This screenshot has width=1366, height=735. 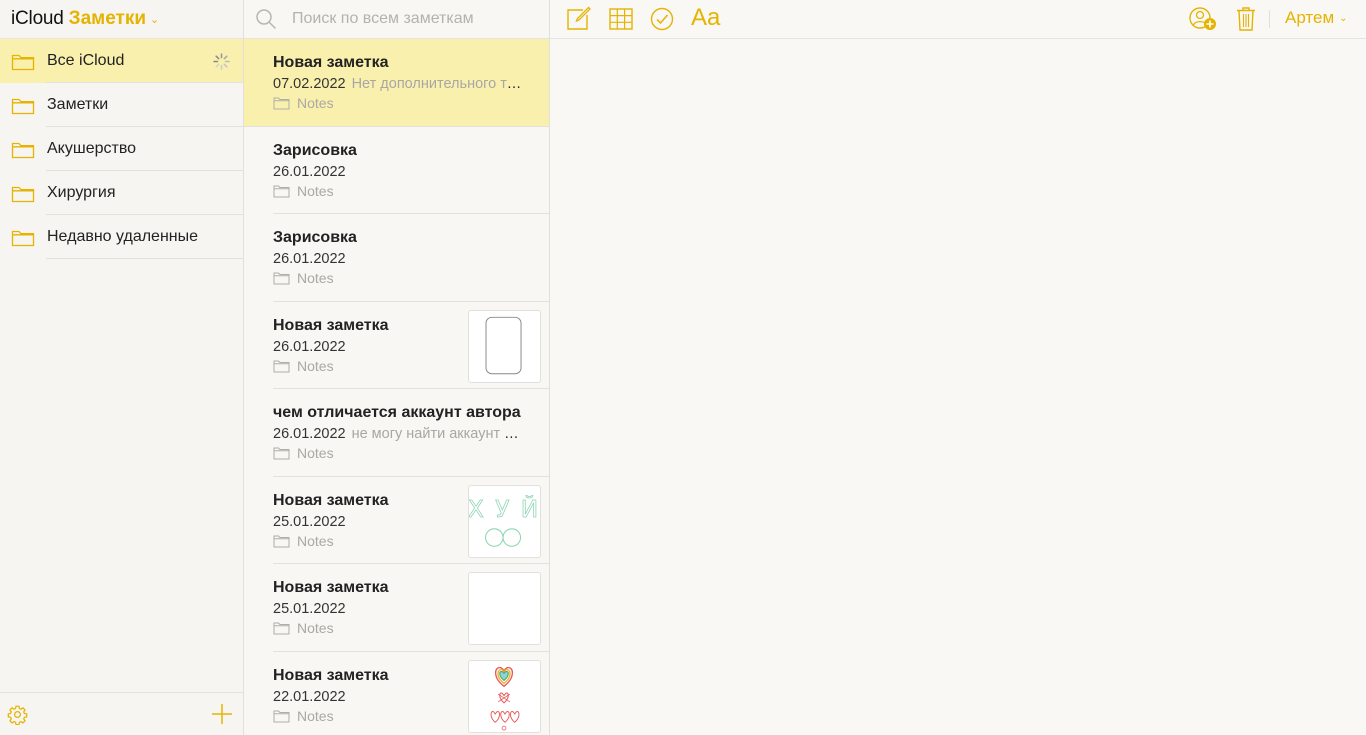 I want to click on phone-sketch-image, so click(x=503, y=345).